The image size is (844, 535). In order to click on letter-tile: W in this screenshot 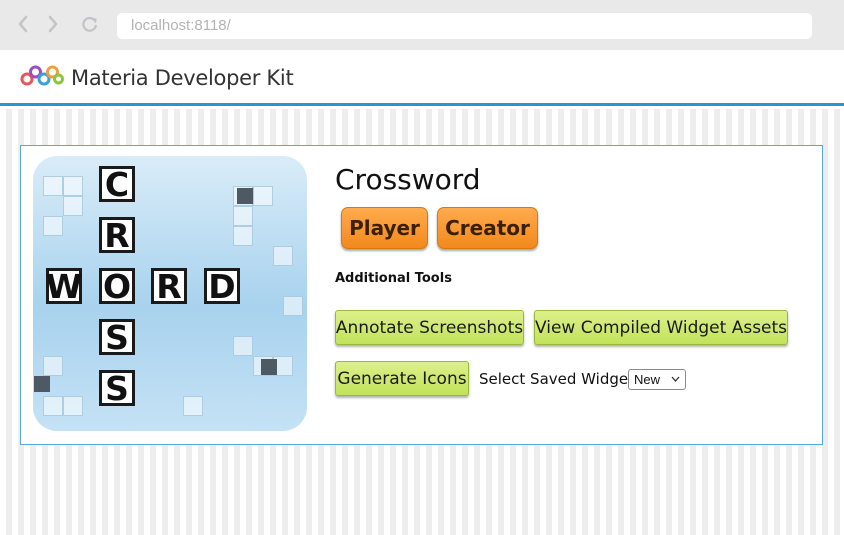, I will do `click(64, 286)`.